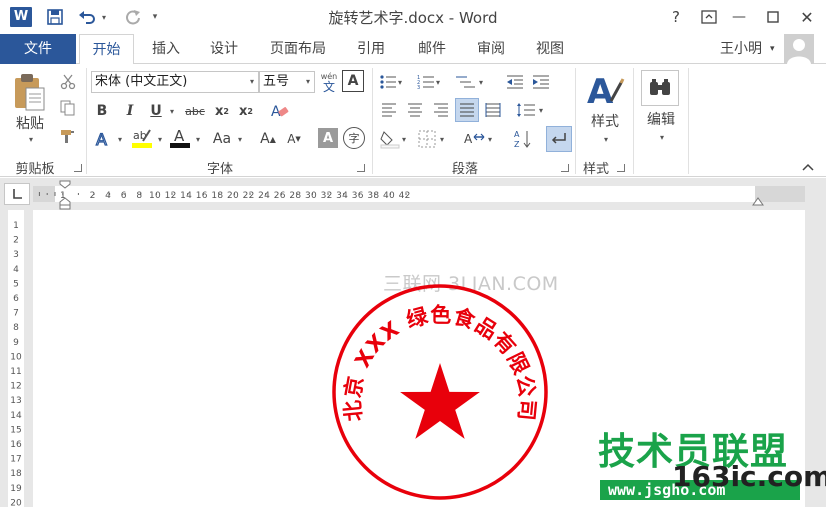 This screenshot has width=826, height=507. Describe the element at coordinates (493, 110) in the screenshot. I see `distributed-icon` at that location.